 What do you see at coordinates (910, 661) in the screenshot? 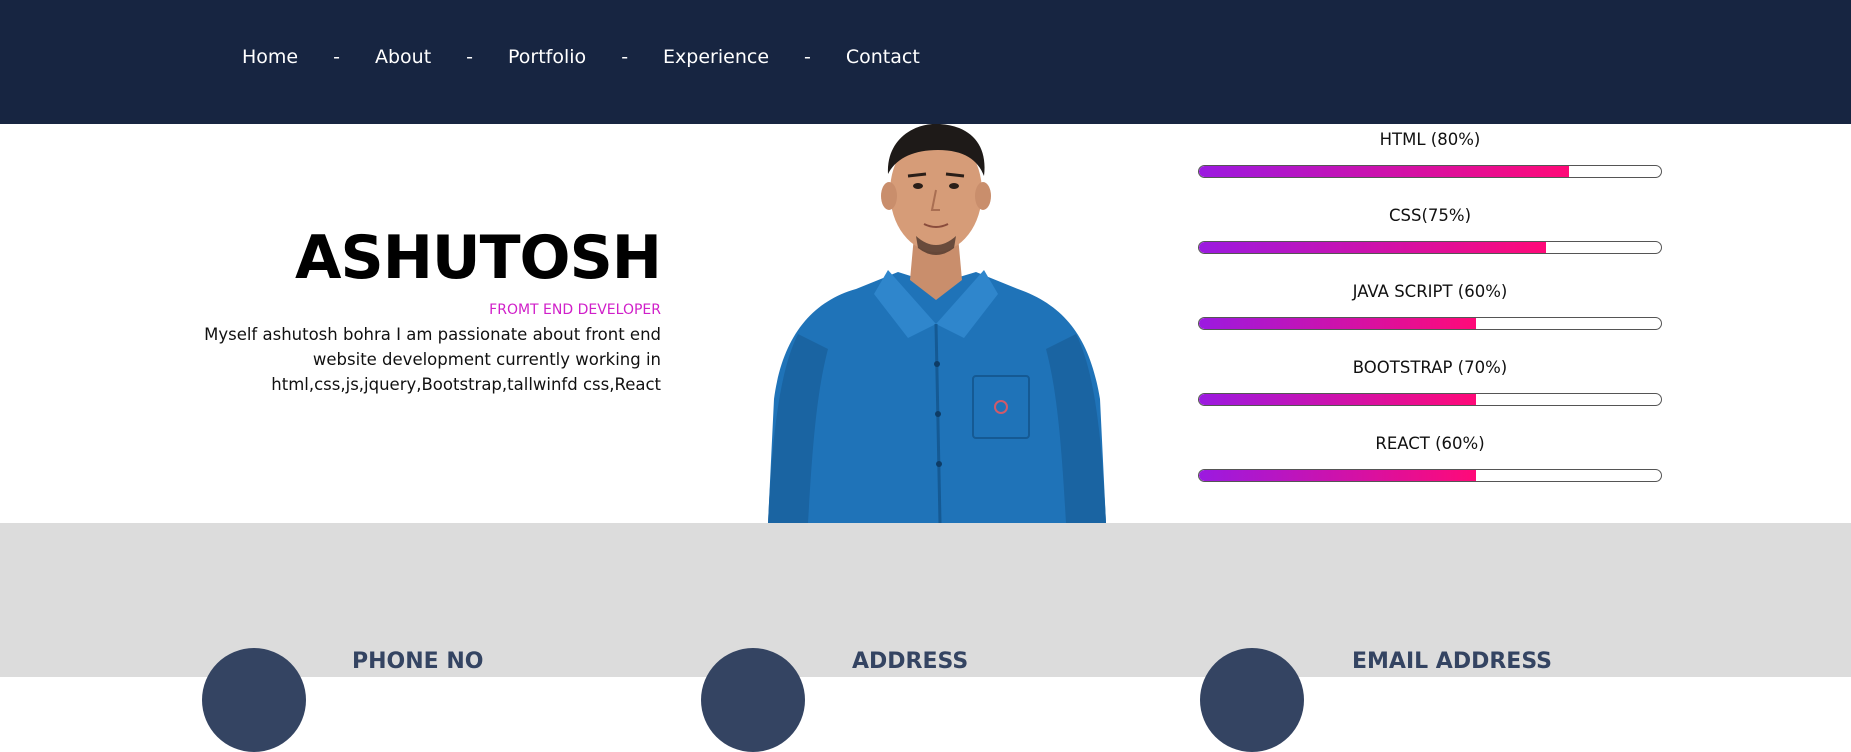
I see `address-title: ADDRESS` at bounding box center [910, 661].